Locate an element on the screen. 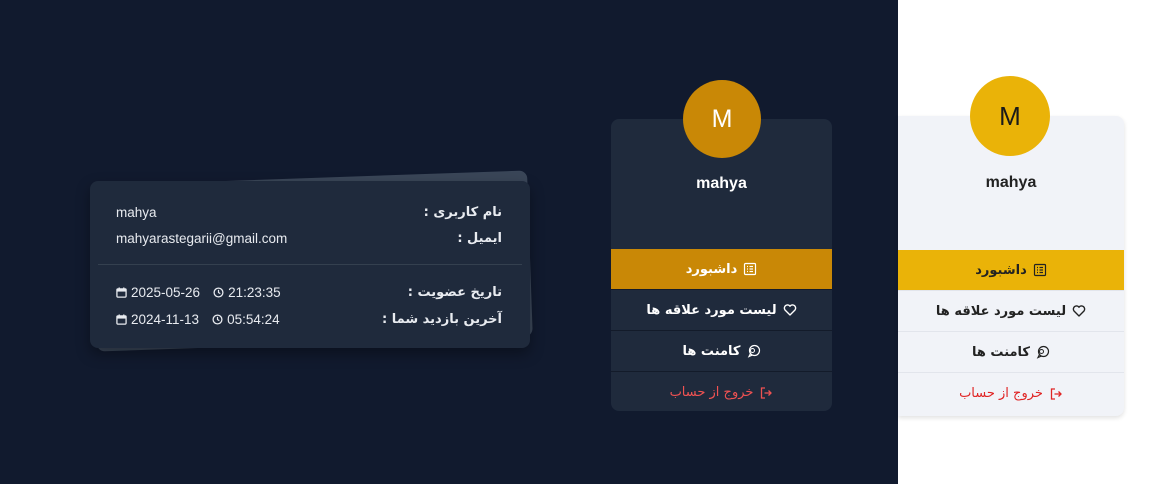 Image resolution: width=1169 pixels, height=484 pixels. last-visit-time: 05:54:24 is located at coordinates (253, 319).